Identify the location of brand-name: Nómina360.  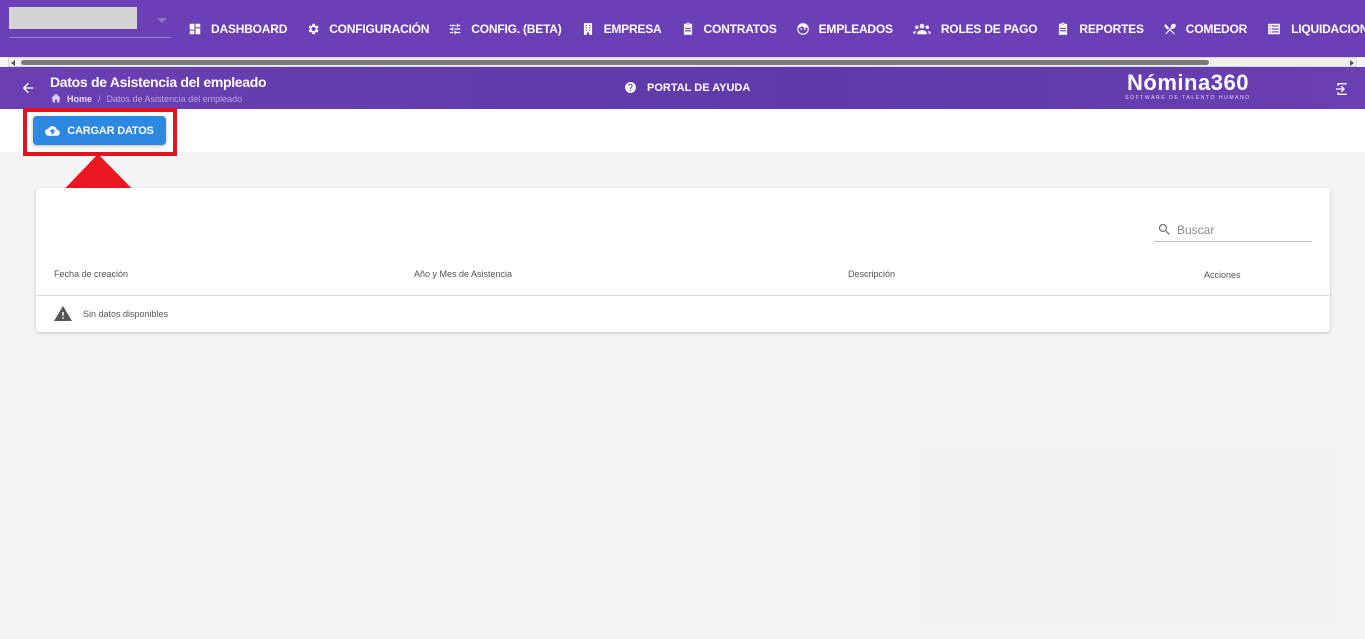
(1188, 82).